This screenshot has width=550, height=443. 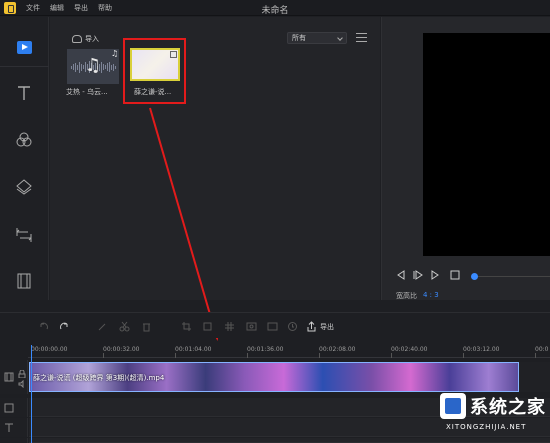 I want to click on filter-icon, so click(x=24, y=139).